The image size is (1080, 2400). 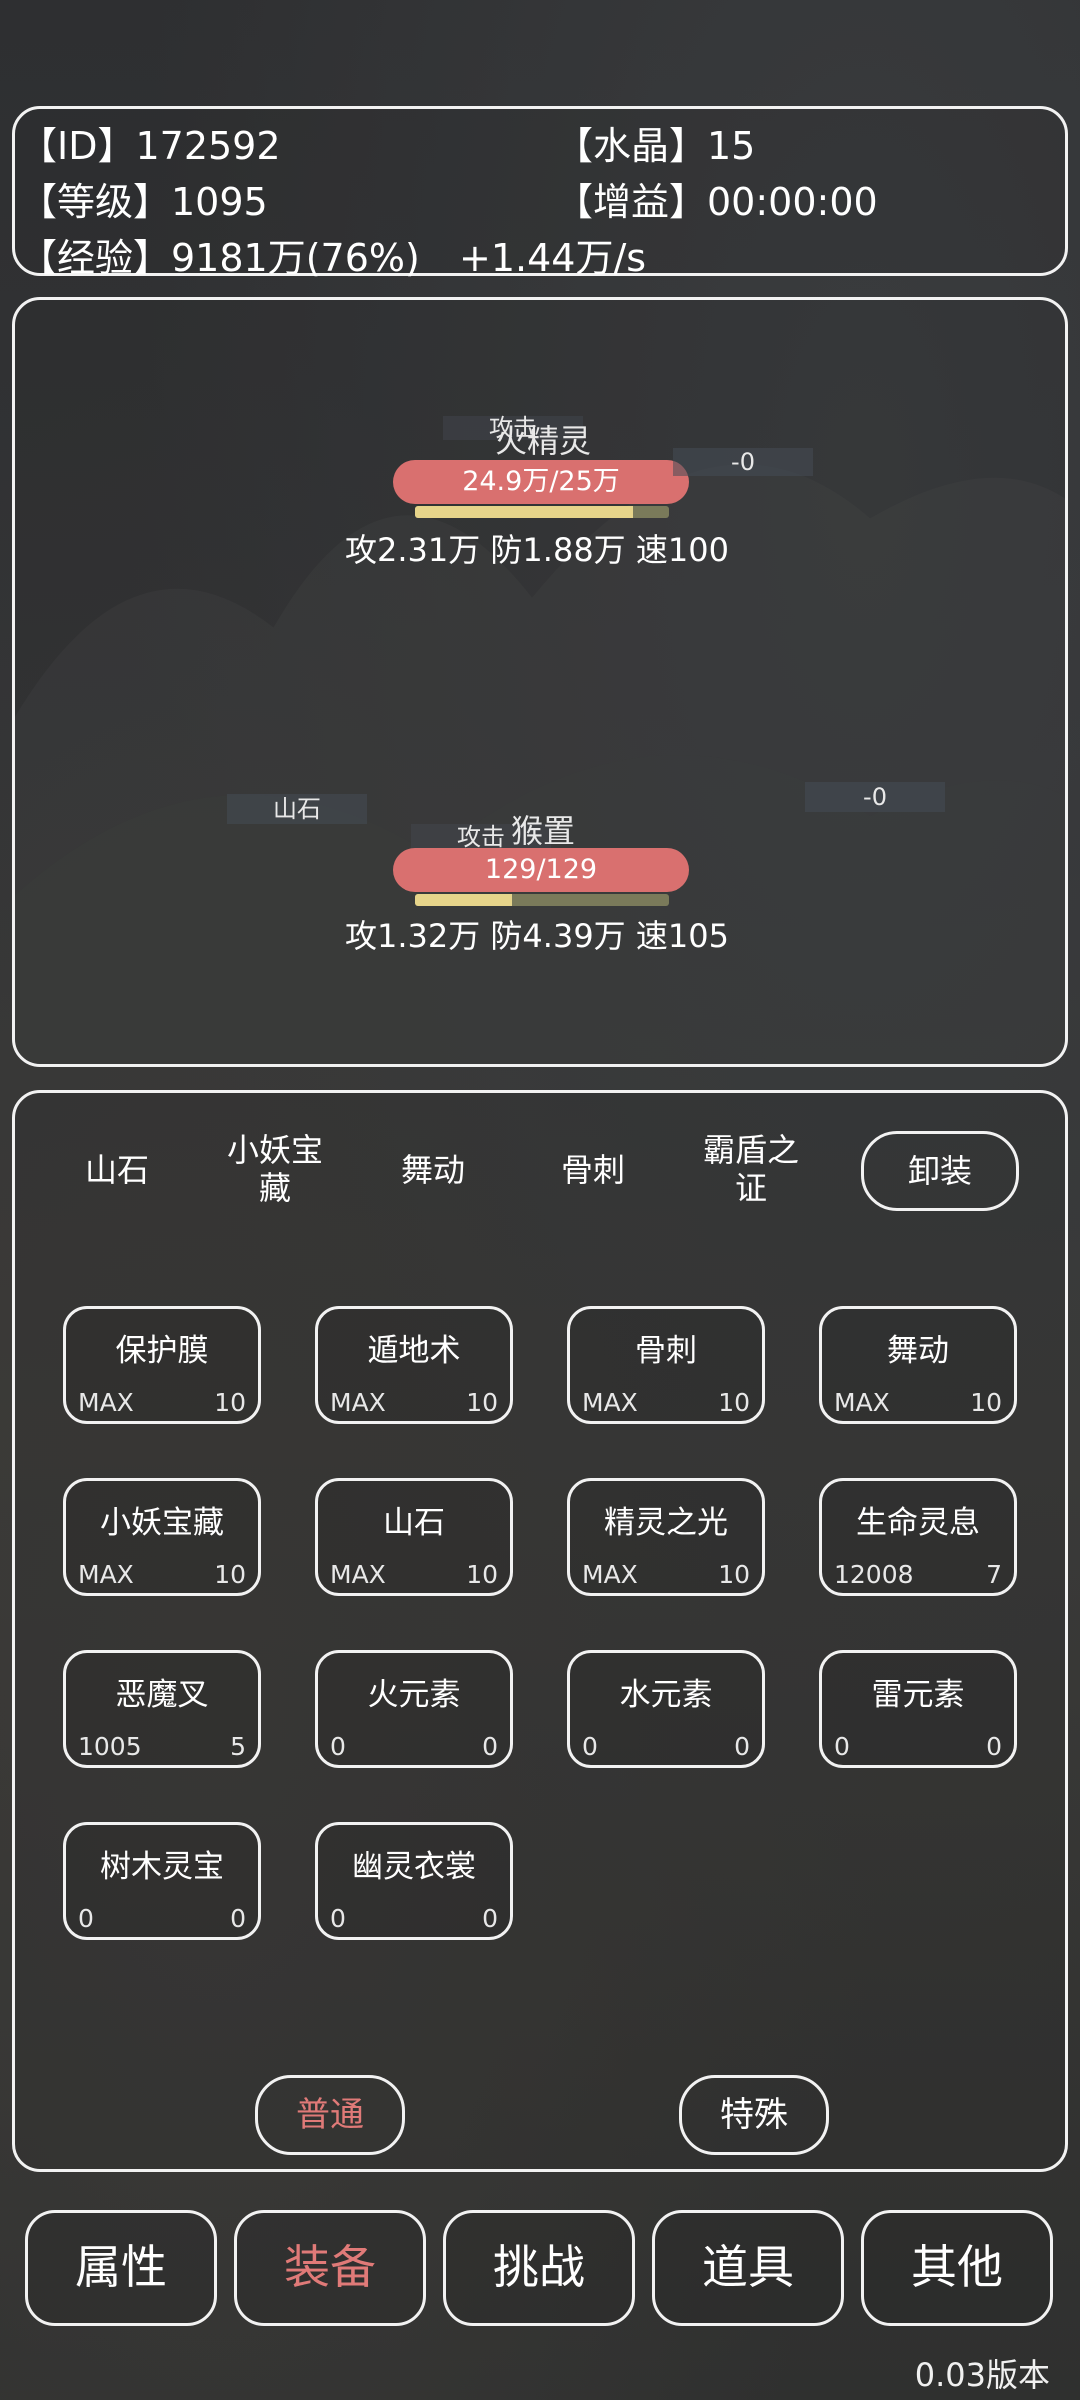 I want to click on enemy-hp-bar: 24.9万/25万, so click(x=541, y=482).